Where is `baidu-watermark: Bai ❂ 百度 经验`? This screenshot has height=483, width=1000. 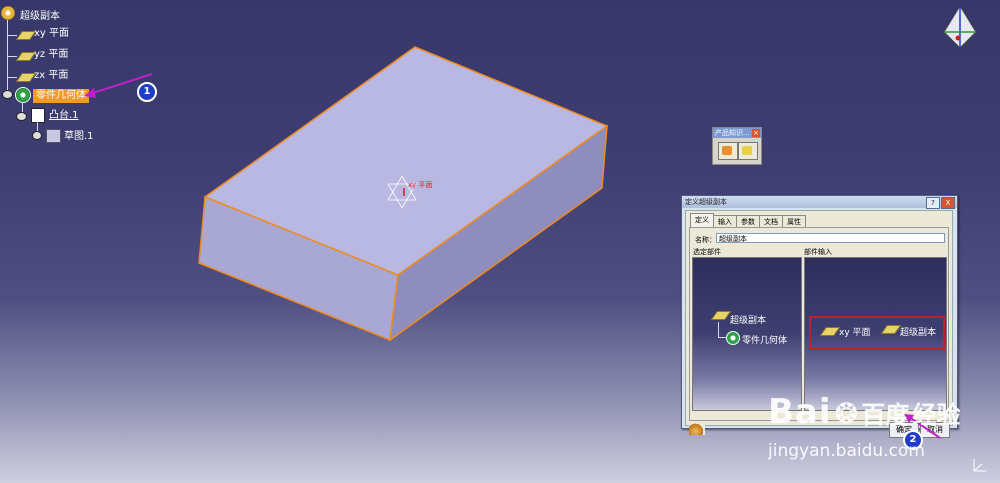 baidu-watermark: Bai ❂ 百度 经验 is located at coordinates (864, 412).